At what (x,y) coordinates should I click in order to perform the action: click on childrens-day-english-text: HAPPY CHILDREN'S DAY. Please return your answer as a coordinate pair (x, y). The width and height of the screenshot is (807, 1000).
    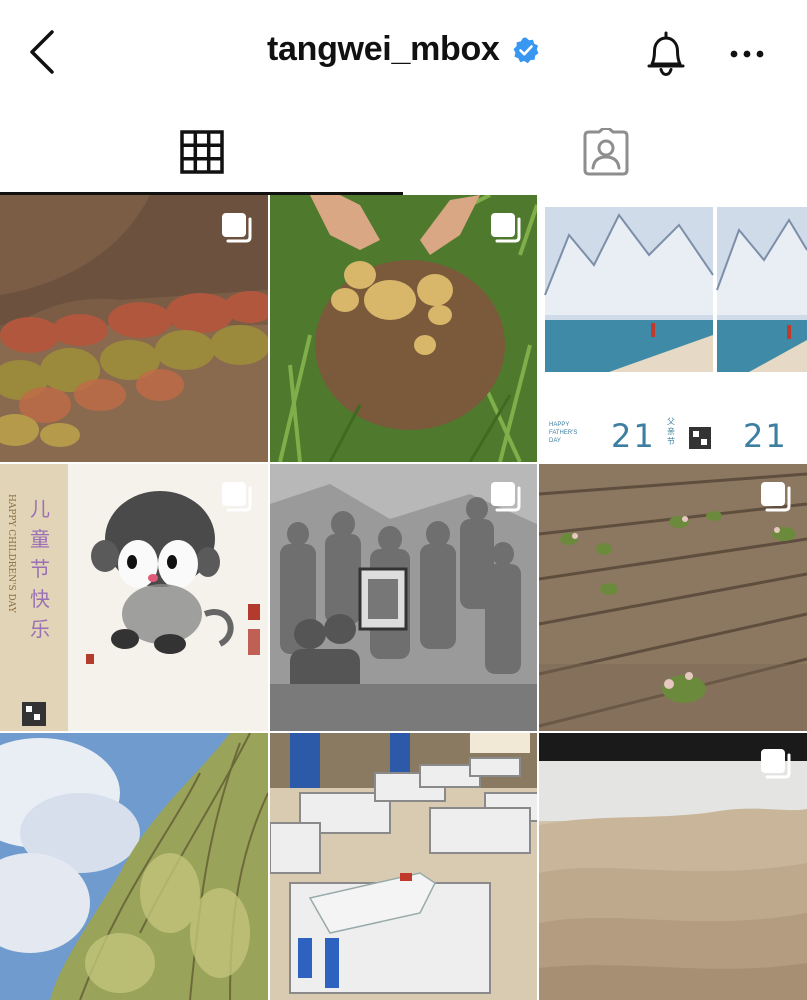
    Looking at the image, I should click on (11, 553).